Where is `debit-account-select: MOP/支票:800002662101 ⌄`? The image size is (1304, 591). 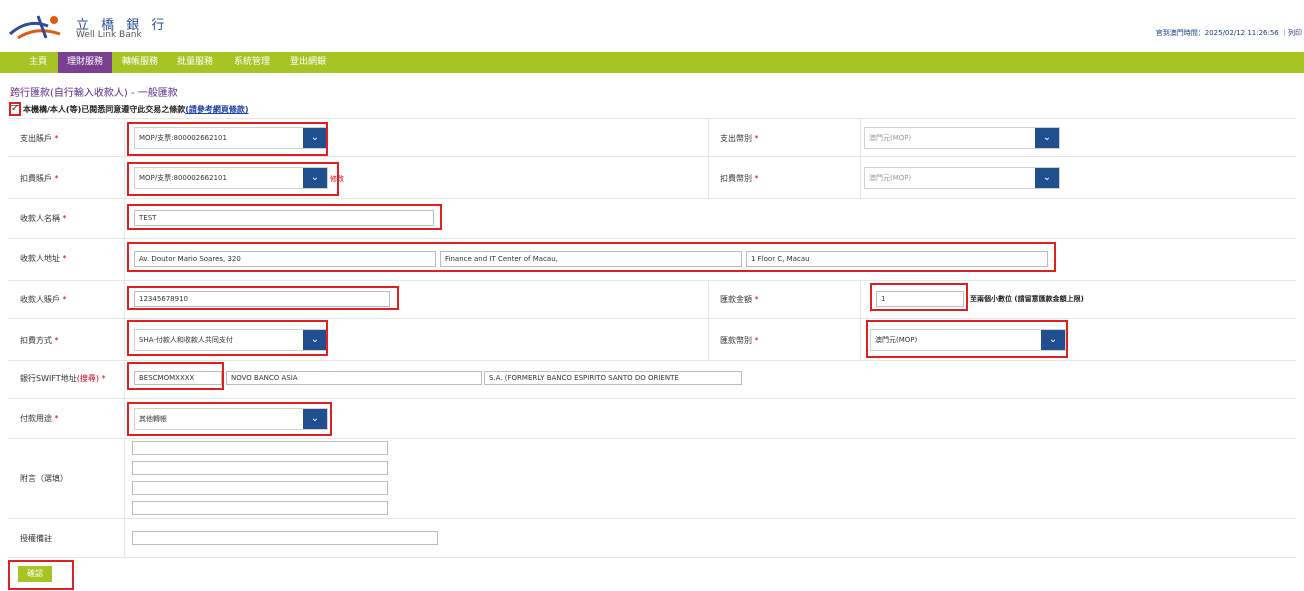 debit-account-select: MOP/支票:800002662101 ⌄ is located at coordinates (231, 138).